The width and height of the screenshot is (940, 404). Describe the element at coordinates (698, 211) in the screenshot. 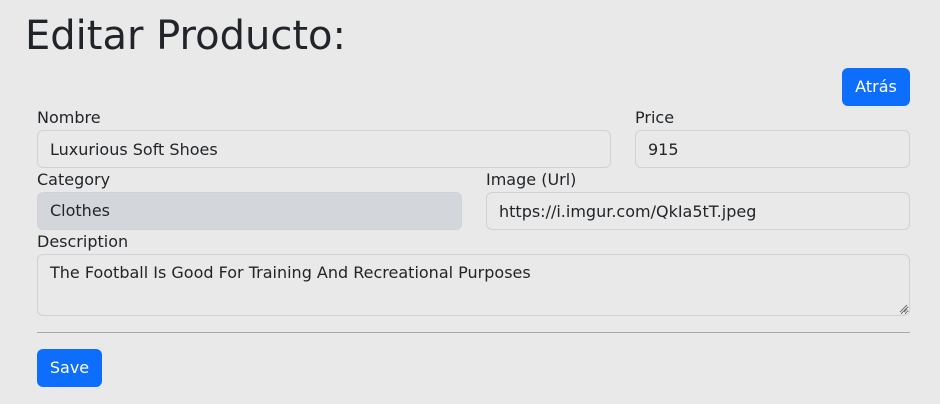

I see `image-url-input` at that location.